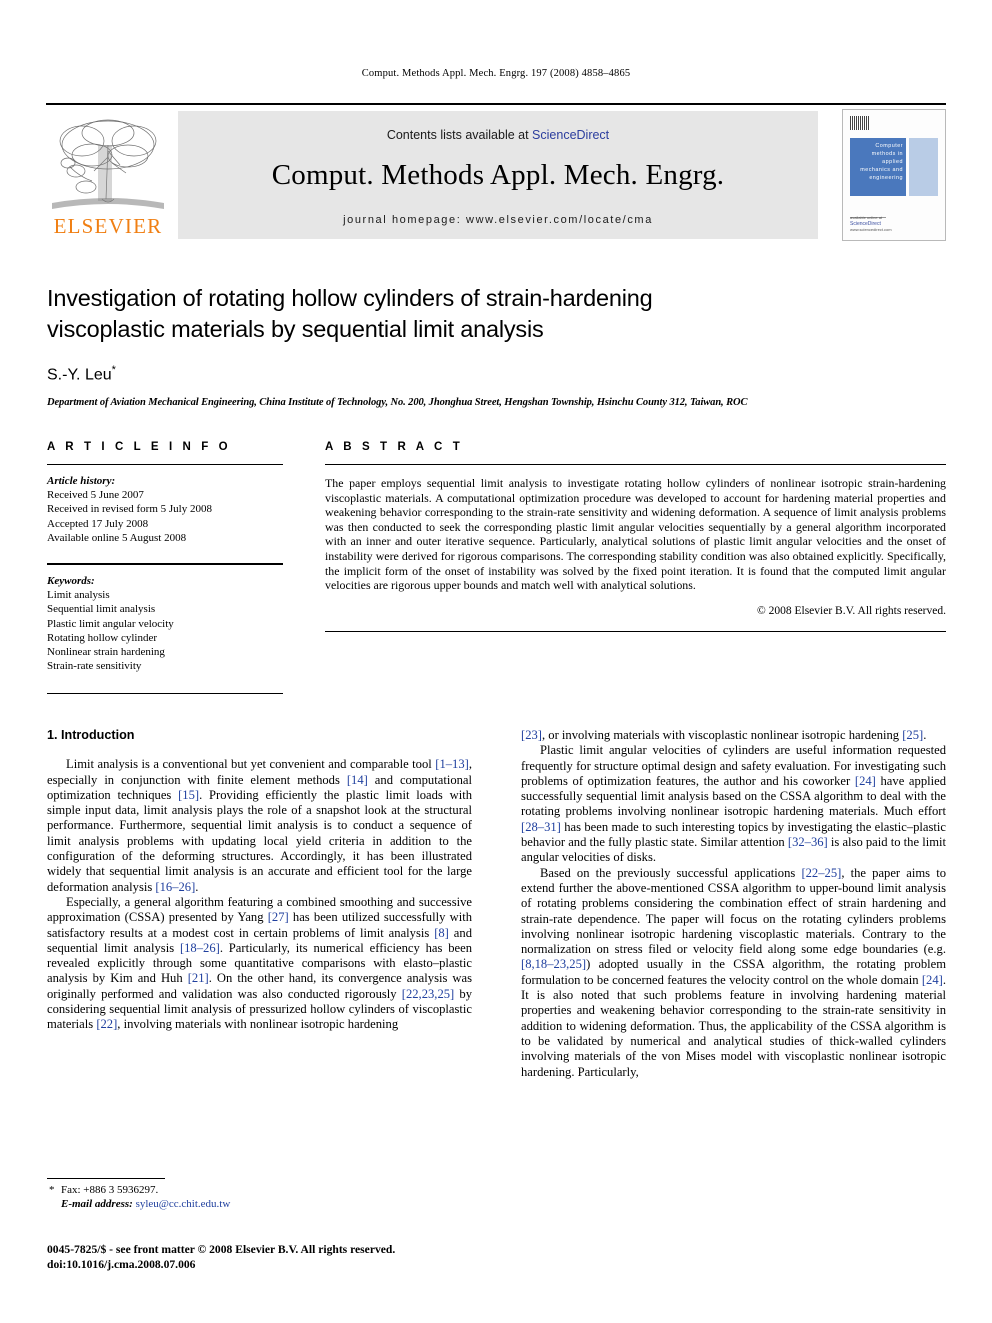 The image size is (992, 1323). I want to click on footnote-rule, so click(106, 1178).